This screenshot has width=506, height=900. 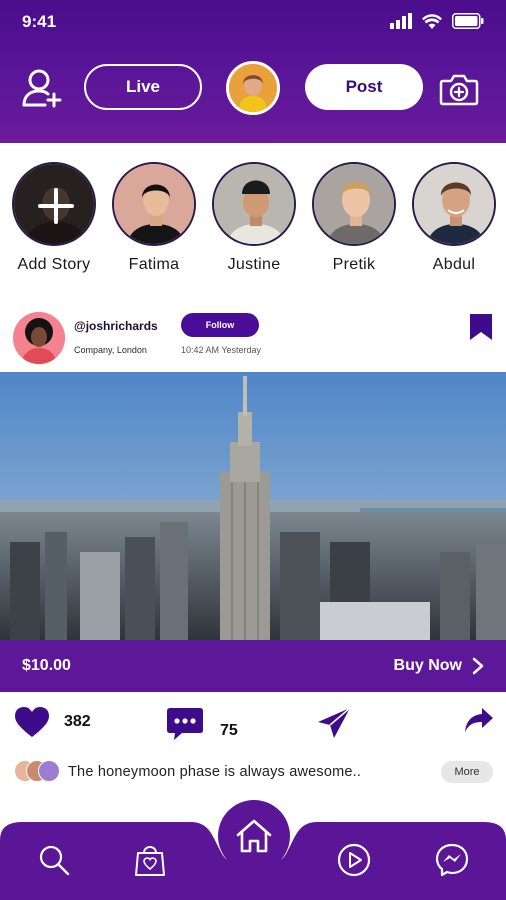 I want to click on chevron-right-icon, so click(x=478, y=666).